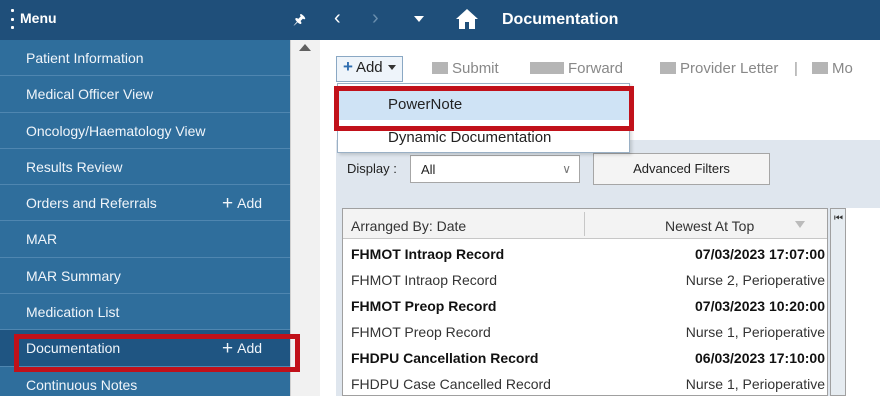 The height and width of the screenshot is (396, 880). Describe the element at coordinates (596, 68) in the screenshot. I see `forward-label: Forward` at that location.